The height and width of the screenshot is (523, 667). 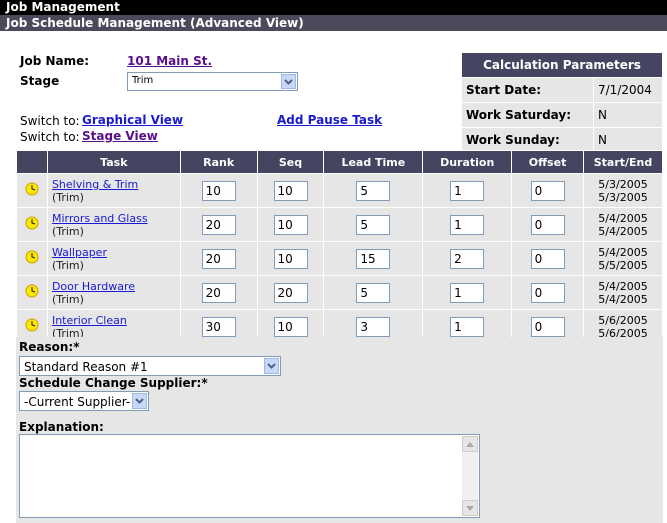 What do you see at coordinates (528, 139) in the screenshot?
I see `param-label: Work Sunday:` at bounding box center [528, 139].